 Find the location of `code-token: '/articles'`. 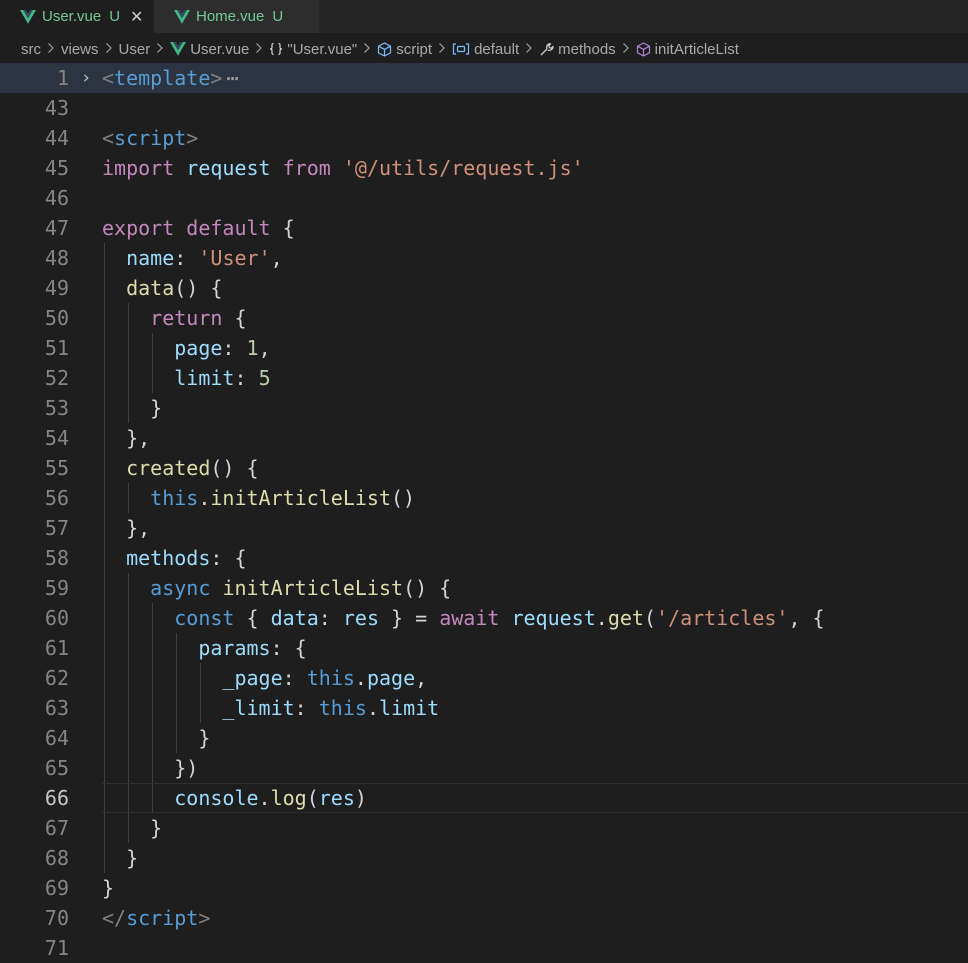

code-token: '/articles' is located at coordinates (722, 618).